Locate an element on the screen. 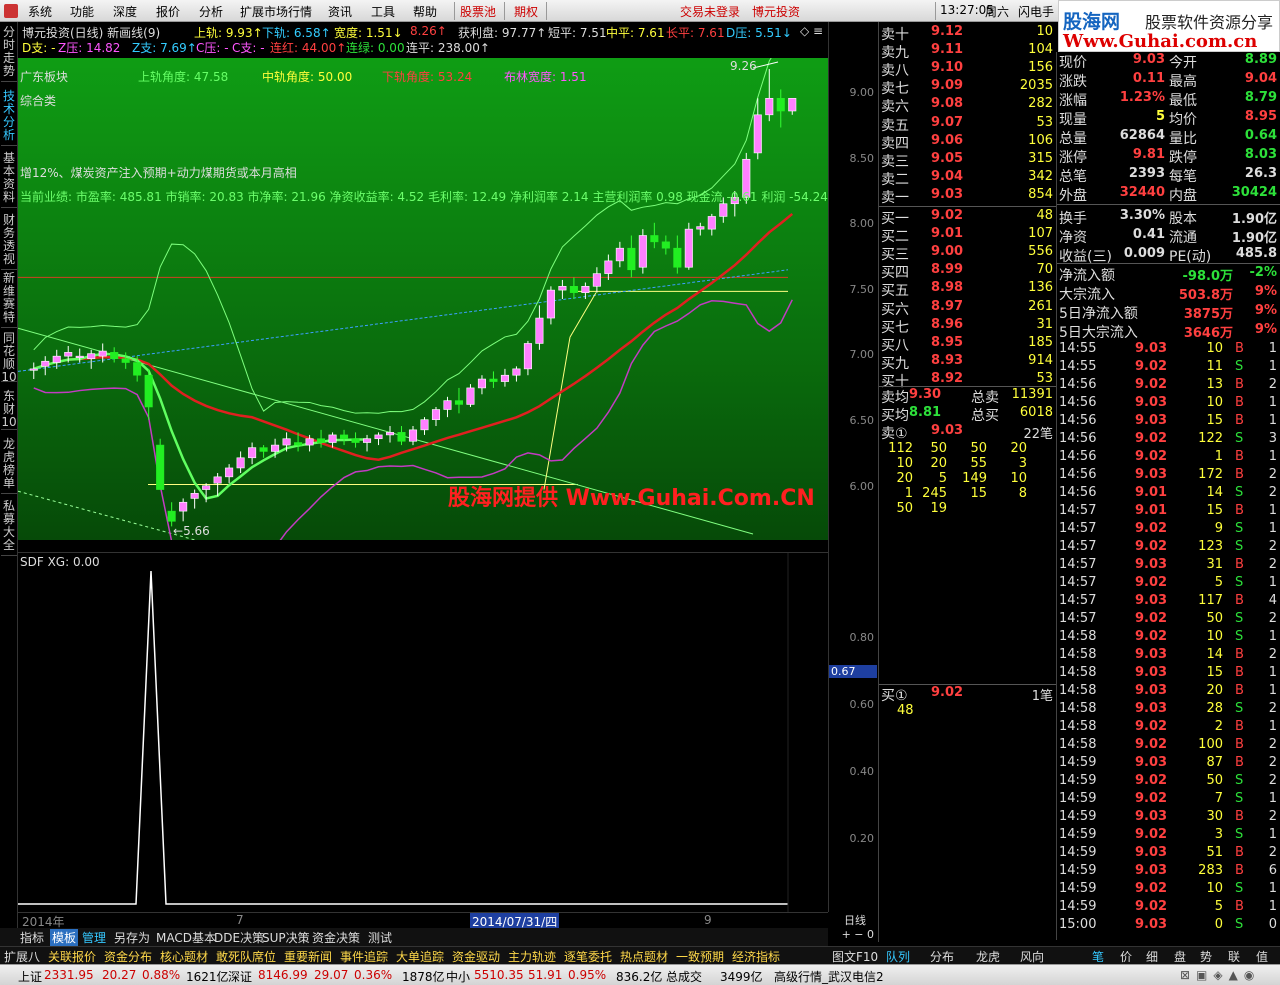  tick-row: 14:56 9.02 1 B 1 is located at coordinates (1168, 458).